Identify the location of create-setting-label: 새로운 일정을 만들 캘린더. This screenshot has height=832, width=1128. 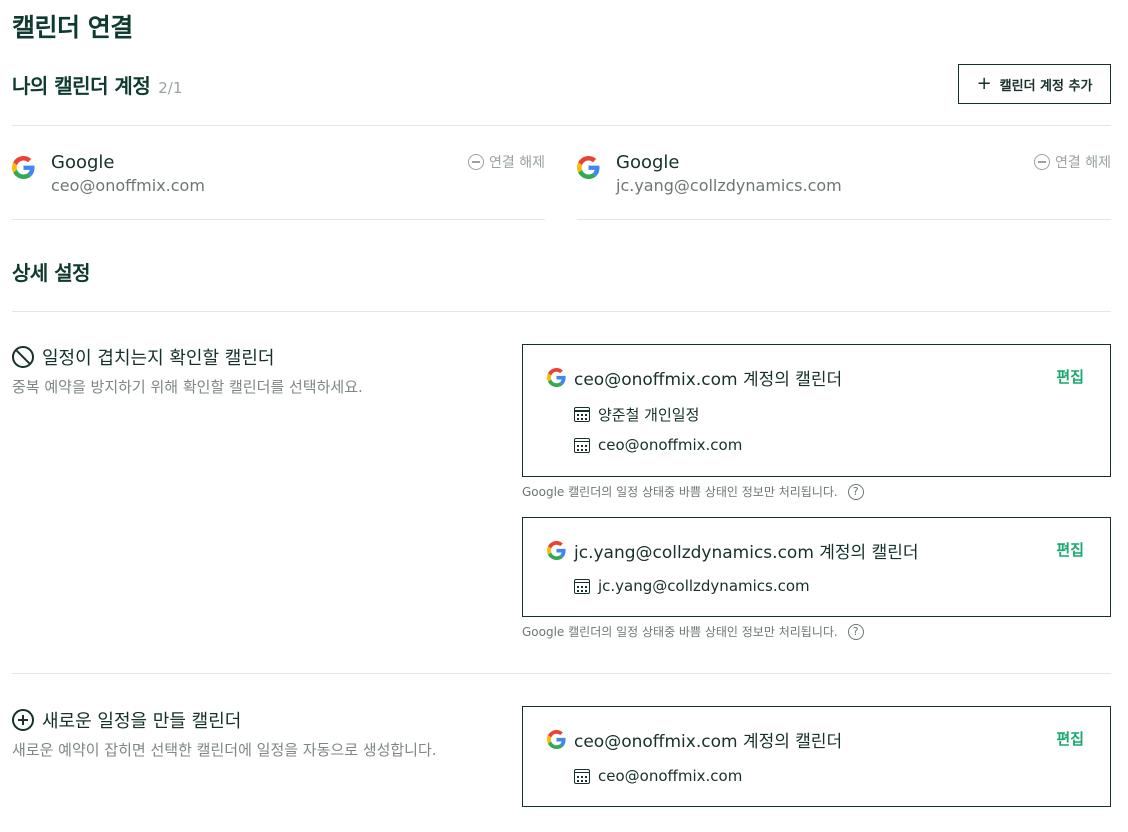
(126, 720).